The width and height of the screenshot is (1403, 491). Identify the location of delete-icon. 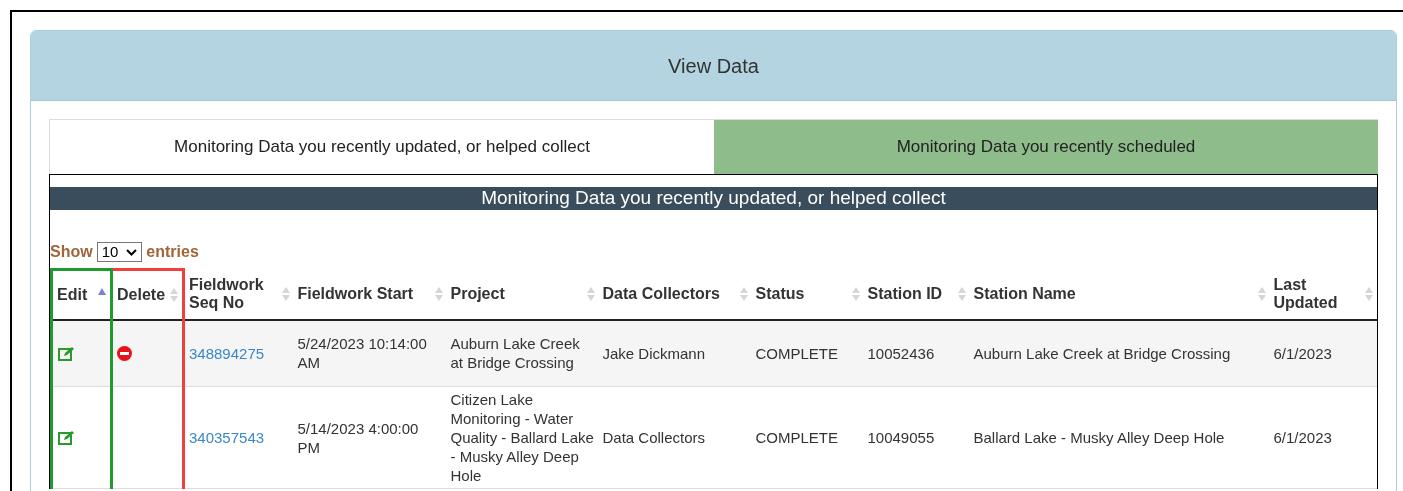
(124, 353).